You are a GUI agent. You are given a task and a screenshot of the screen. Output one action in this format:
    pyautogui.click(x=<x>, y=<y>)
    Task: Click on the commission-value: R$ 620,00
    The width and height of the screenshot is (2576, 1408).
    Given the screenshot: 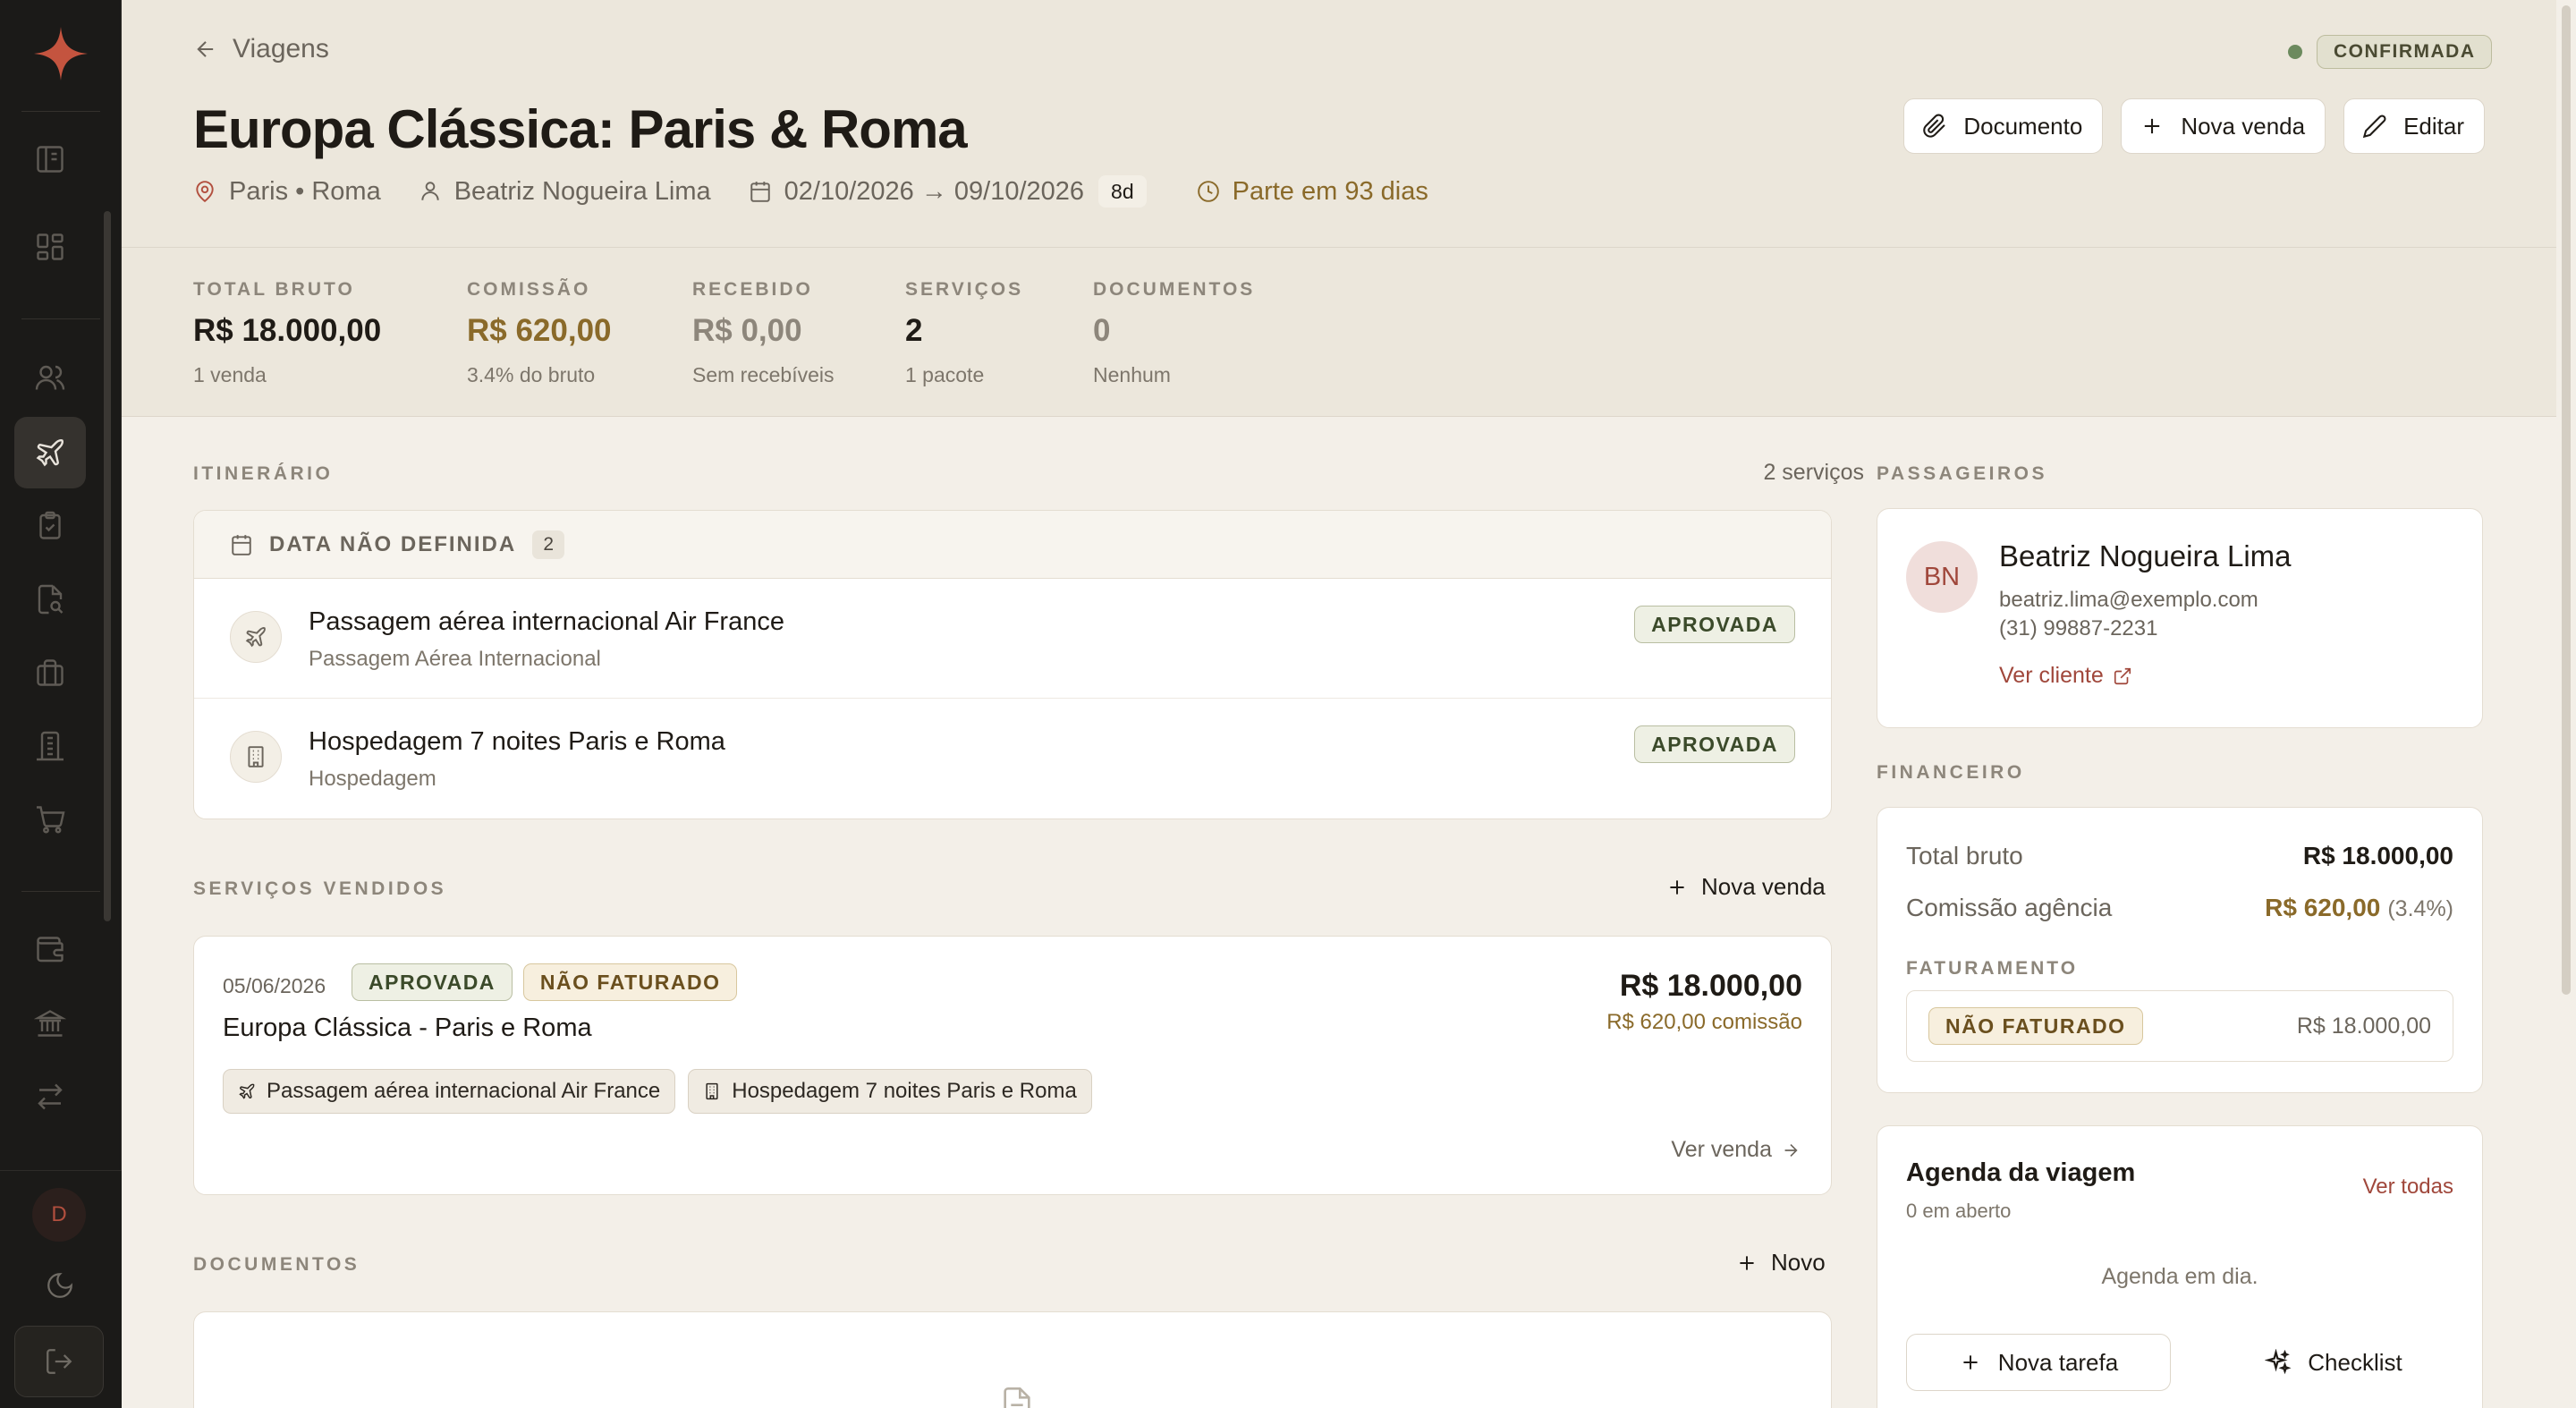 What is the action you would take?
    pyautogui.click(x=2323, y=907)
    